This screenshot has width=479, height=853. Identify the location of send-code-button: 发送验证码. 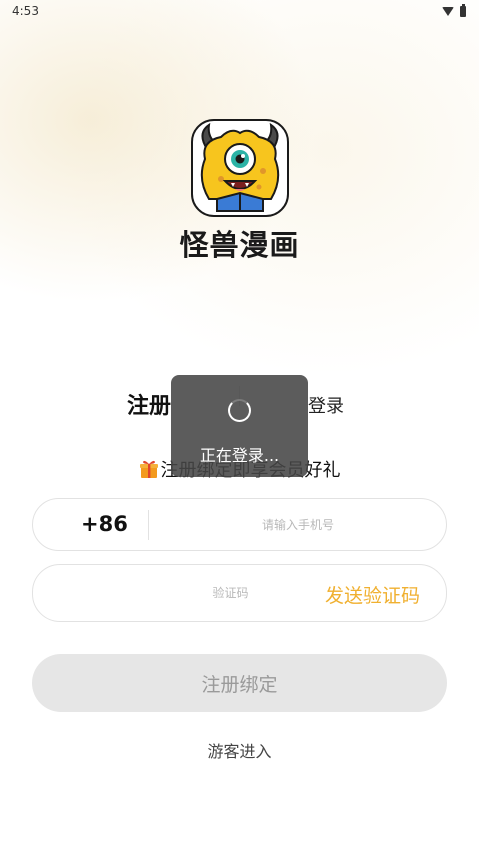
(372, 594).